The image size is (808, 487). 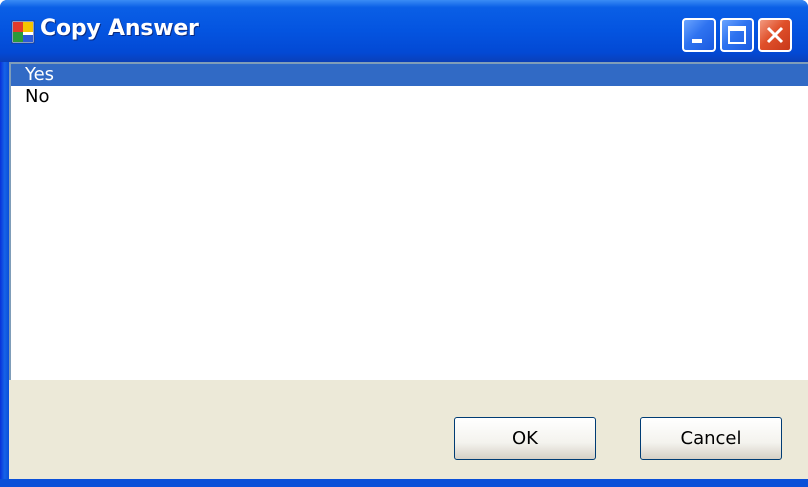 I want to click on list-item-no: No, so click(x=409, y=97).